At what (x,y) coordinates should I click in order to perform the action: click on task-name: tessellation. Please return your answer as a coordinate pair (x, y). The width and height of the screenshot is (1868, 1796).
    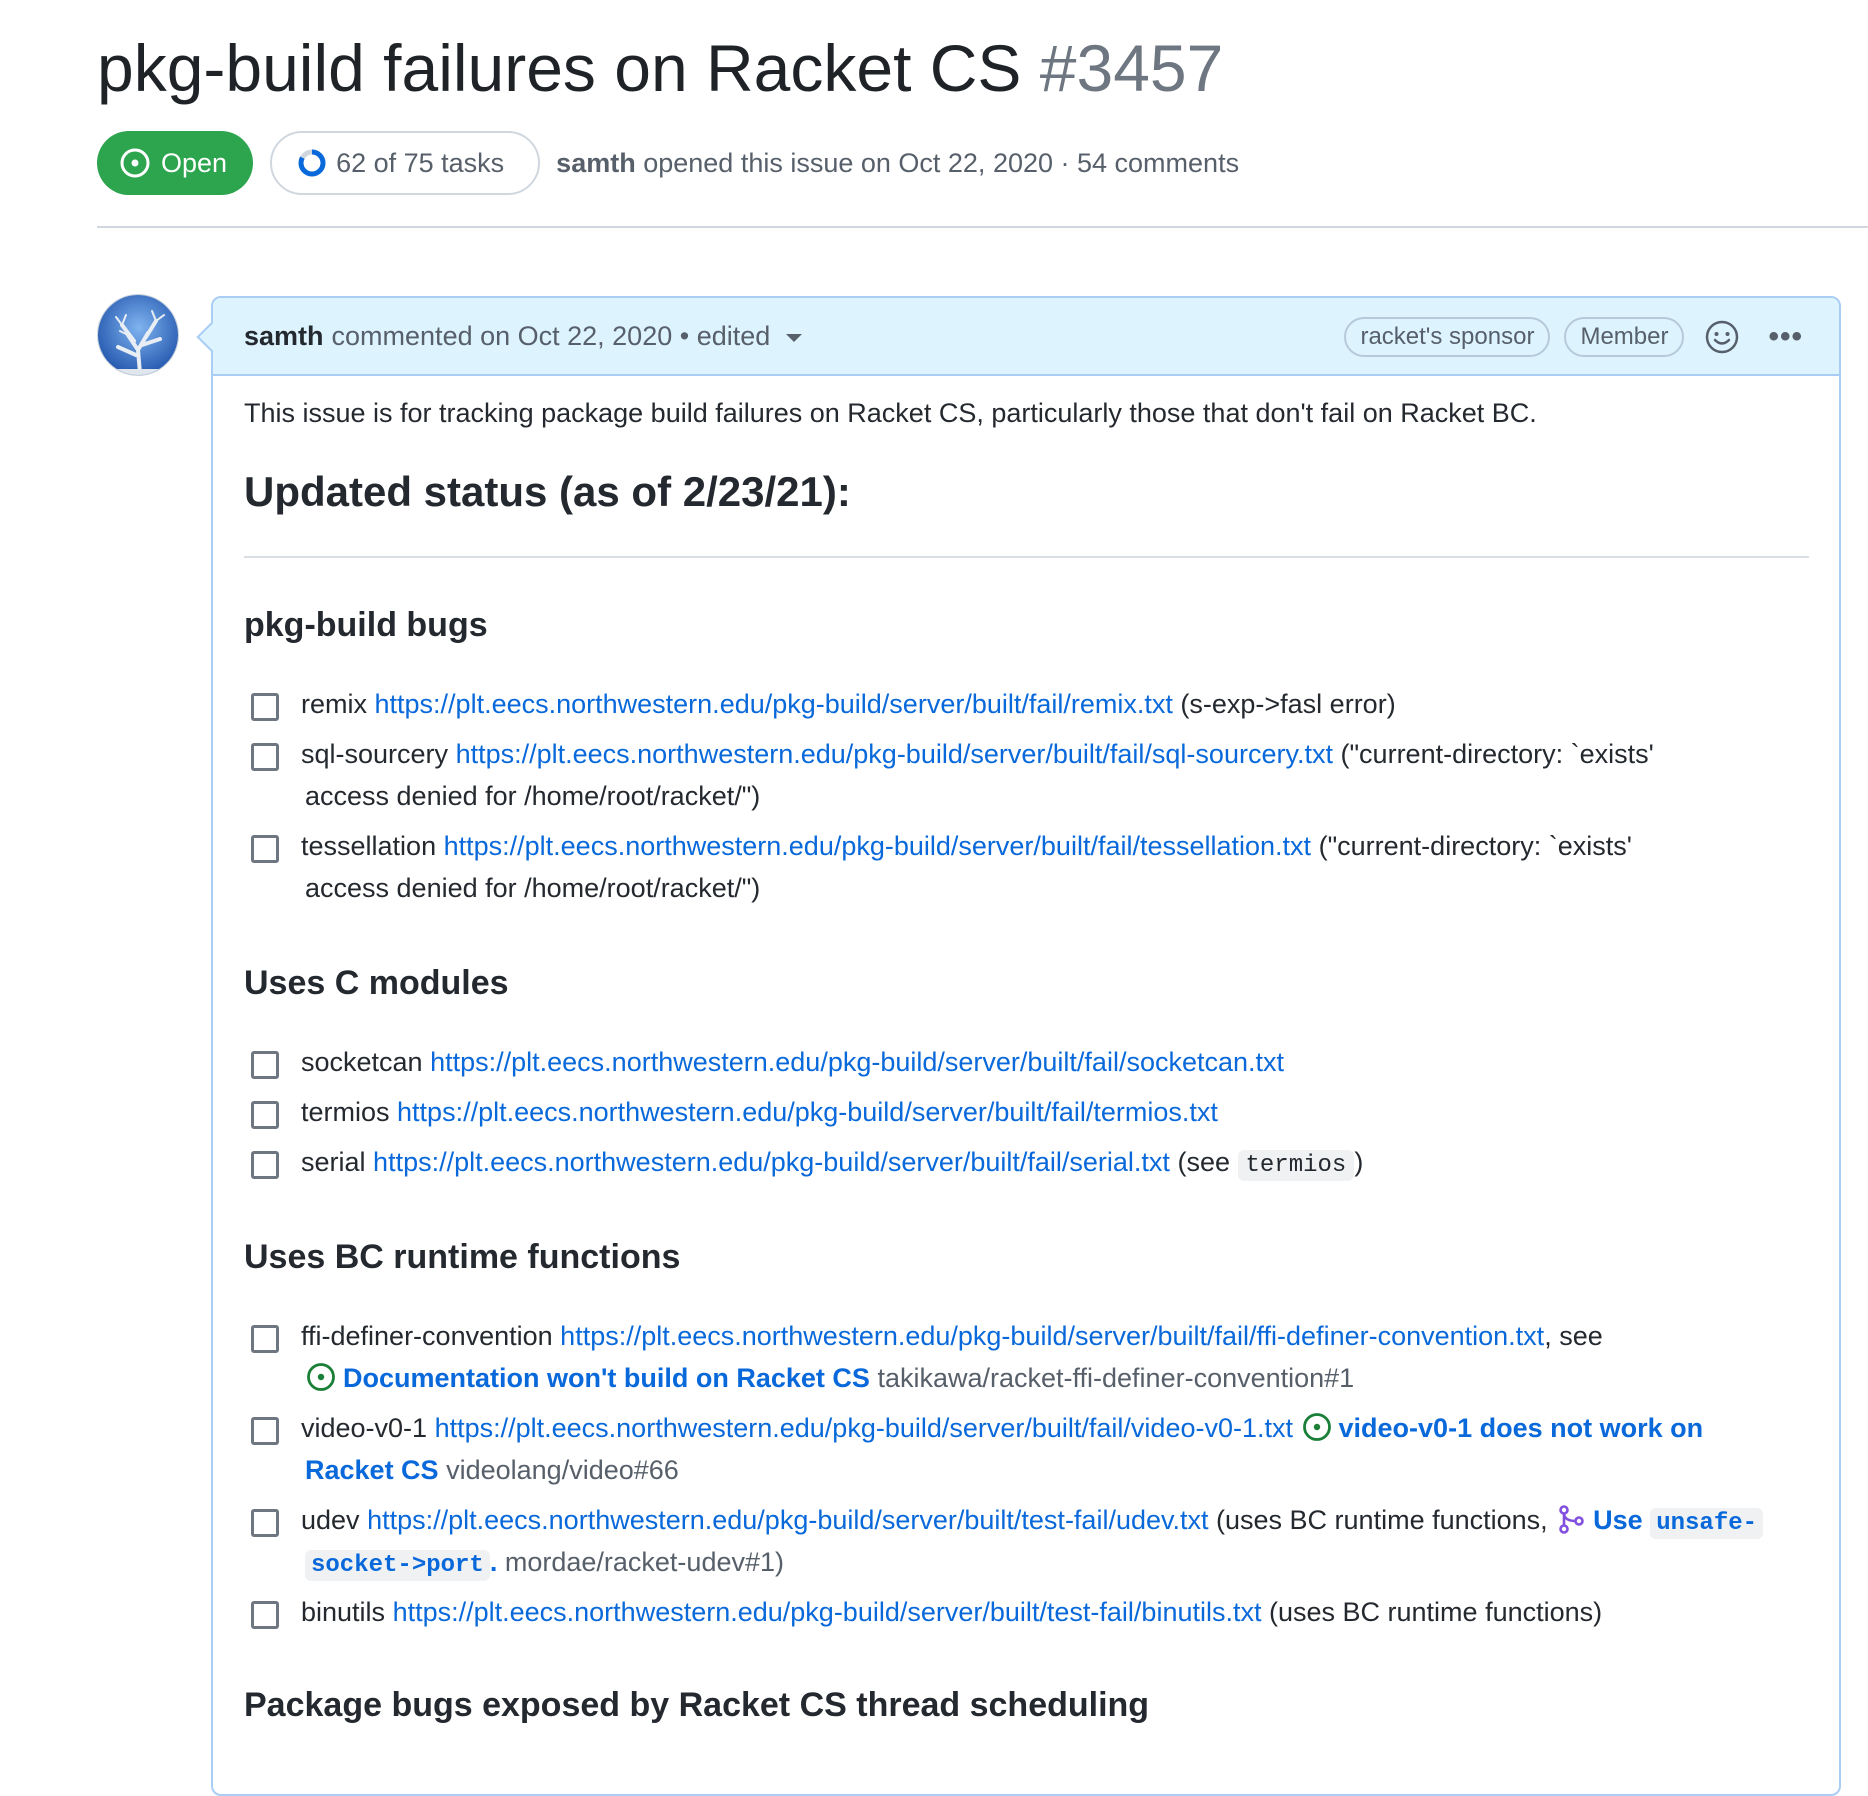
    Looking at the image, I should click on (369, 846).